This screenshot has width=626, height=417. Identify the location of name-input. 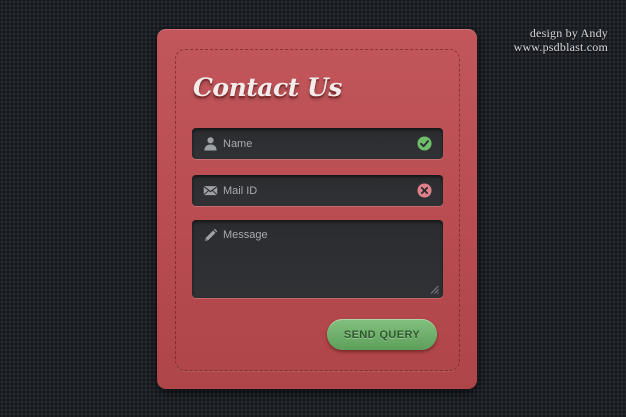
(313, 143).